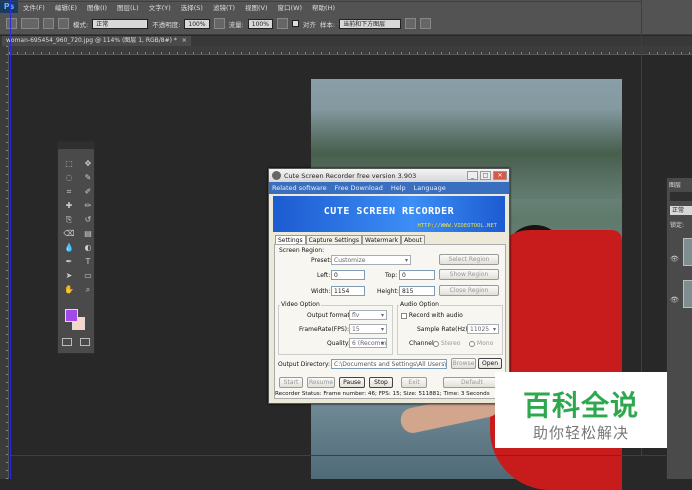 The image size is (692, 490). What do you see at coordinates (256, 7) in the screenshot?
I see `menu-view: 视图(V)` at bounding box center [256, 7].